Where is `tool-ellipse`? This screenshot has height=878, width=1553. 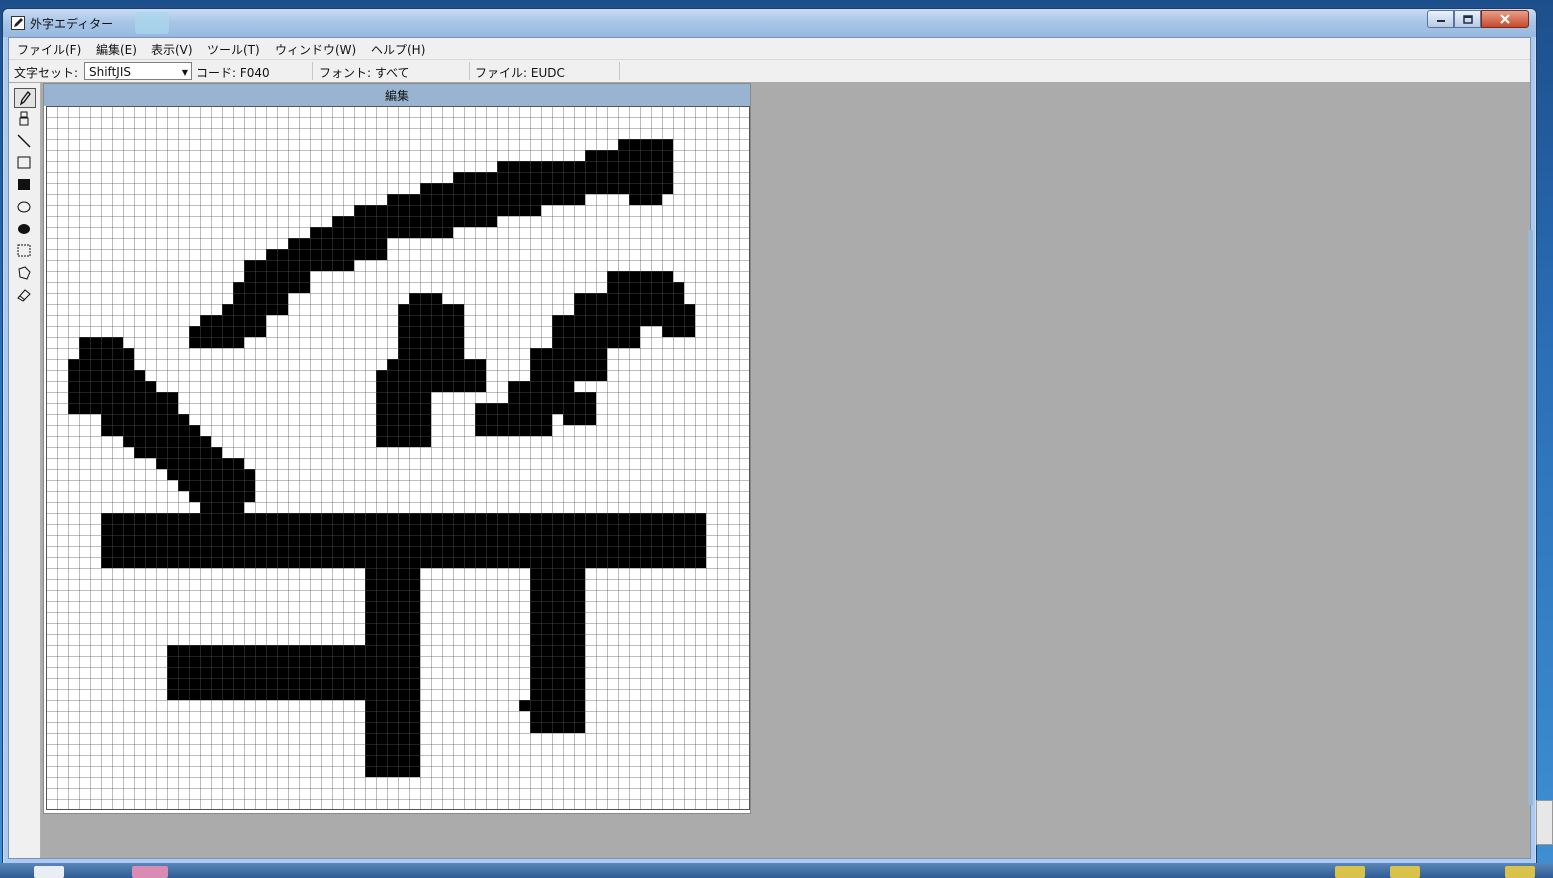 tool-ellipse is located at coordinates (25, 208).